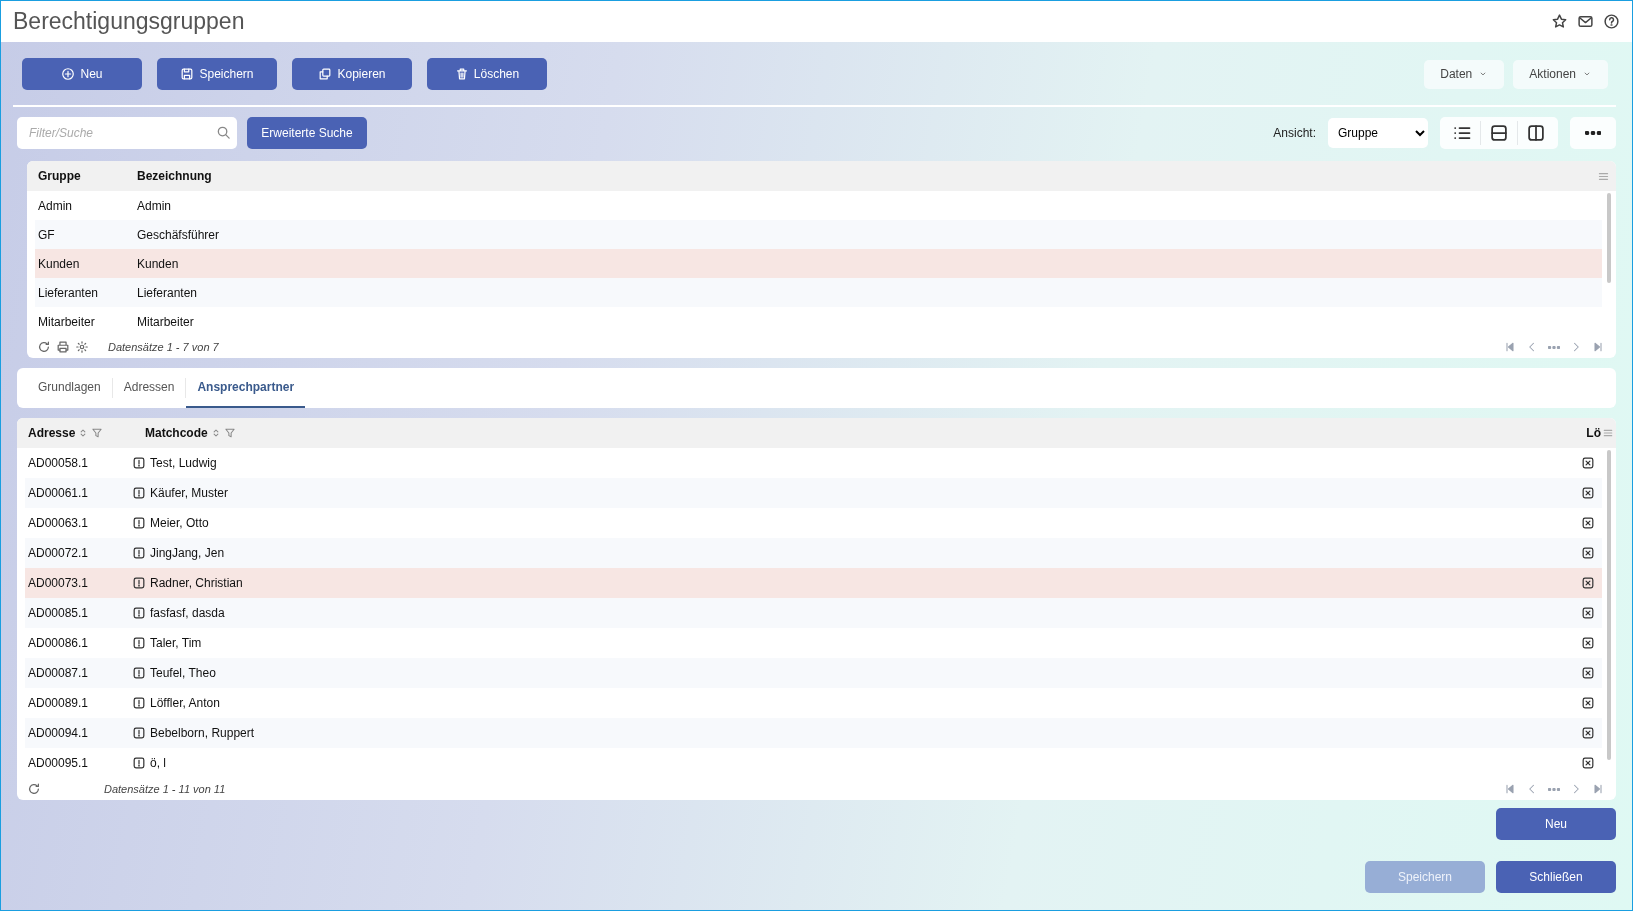 The width and height of the screenshot is (1633, 911). I want to click on horizontal-split-icon, so click(1499, 133).